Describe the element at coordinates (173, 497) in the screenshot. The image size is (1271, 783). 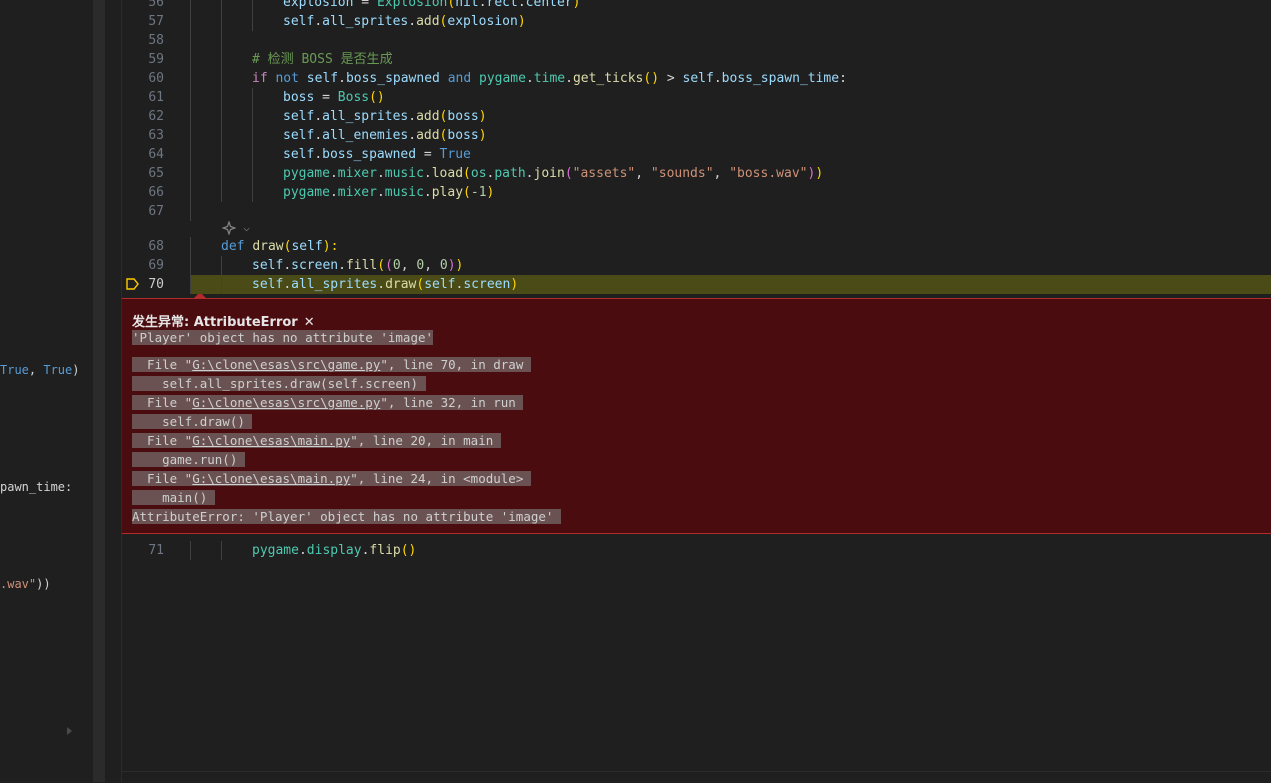
I see `traceback-text: main()` at that location.